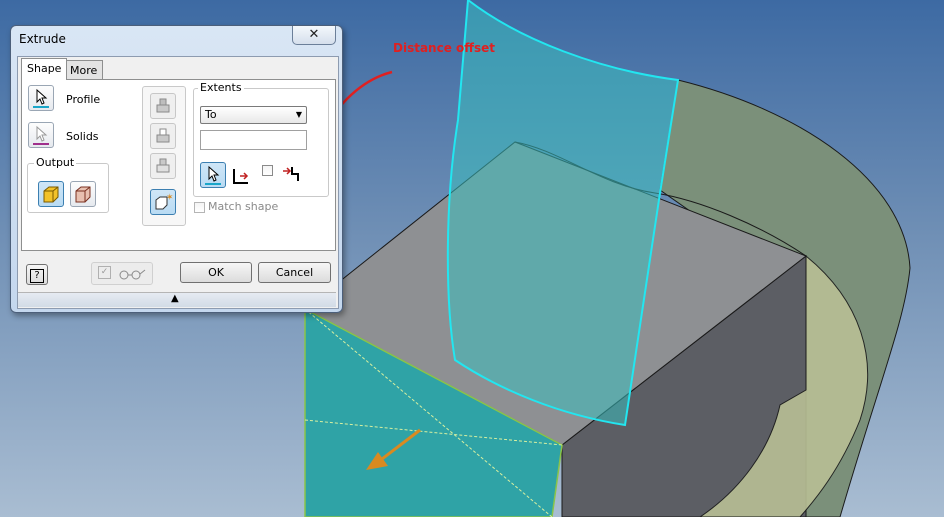 The width and height of the screenshot is (944, 517). Describe the element at coordinates (444, 48) in the screenshot. I see `annotation-label: Distance offset` at that location.